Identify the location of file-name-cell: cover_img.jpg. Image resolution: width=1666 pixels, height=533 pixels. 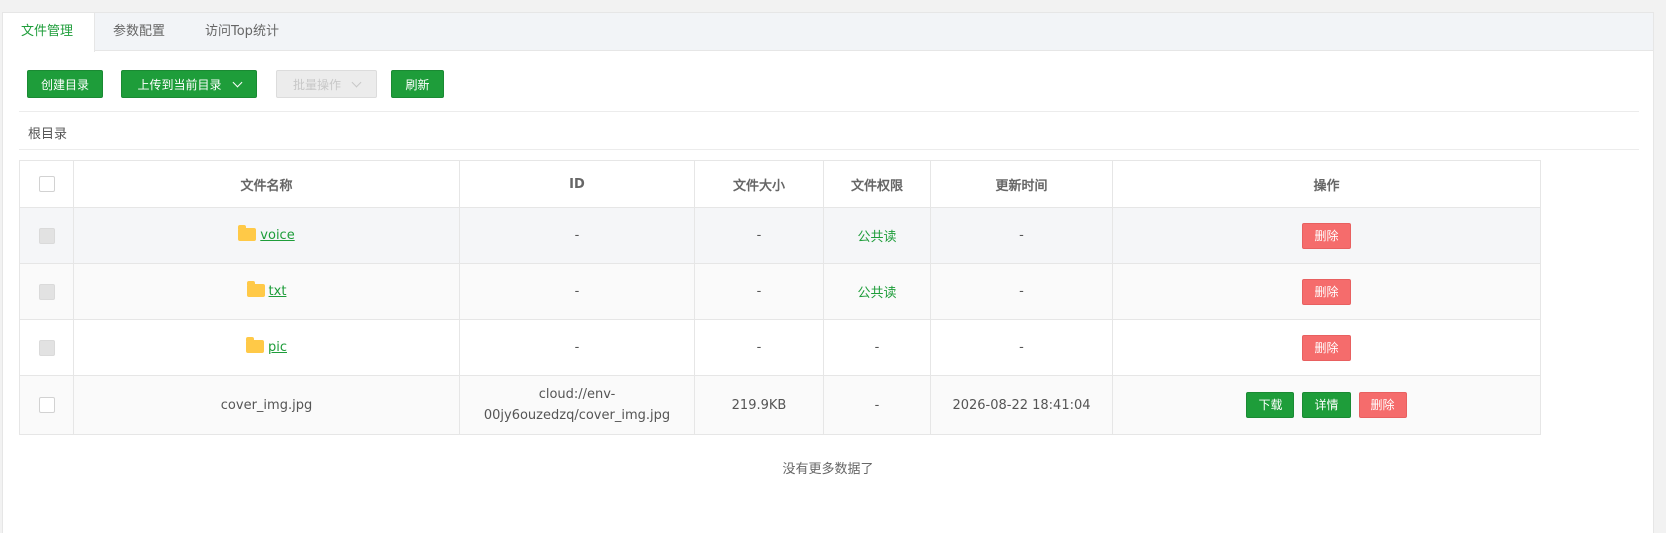
(266, 405).